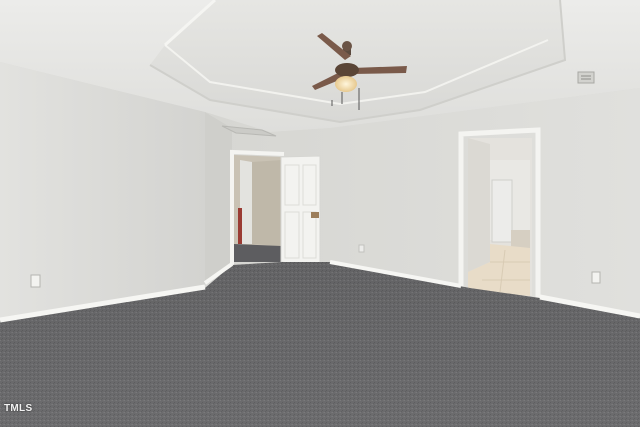 This screenshot has height=427, width=640. Describe the element at coordinates (18, 408) in the screenshot. I see `watermark-text: TMLS` at that location.